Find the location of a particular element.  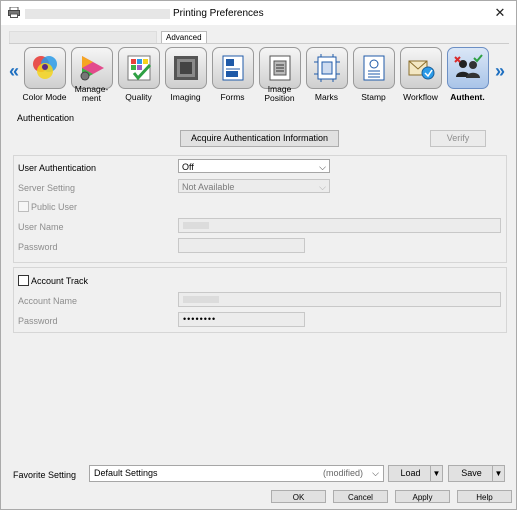

icon-tab-imaging: Imaging is located at coordinates (185, 76).